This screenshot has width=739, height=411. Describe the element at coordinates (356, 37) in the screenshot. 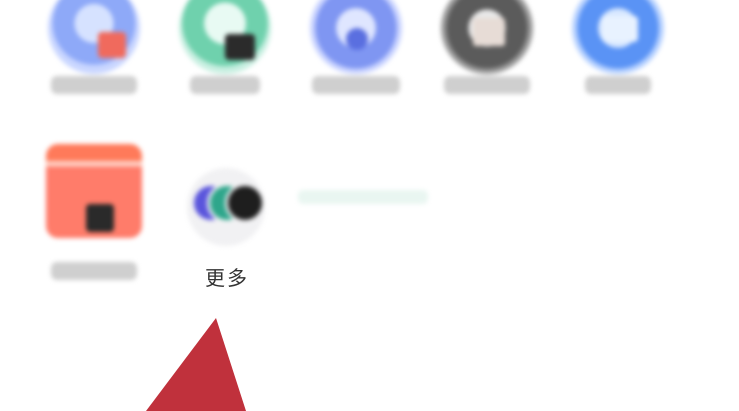

I see `app-icon-3-image` at that location.